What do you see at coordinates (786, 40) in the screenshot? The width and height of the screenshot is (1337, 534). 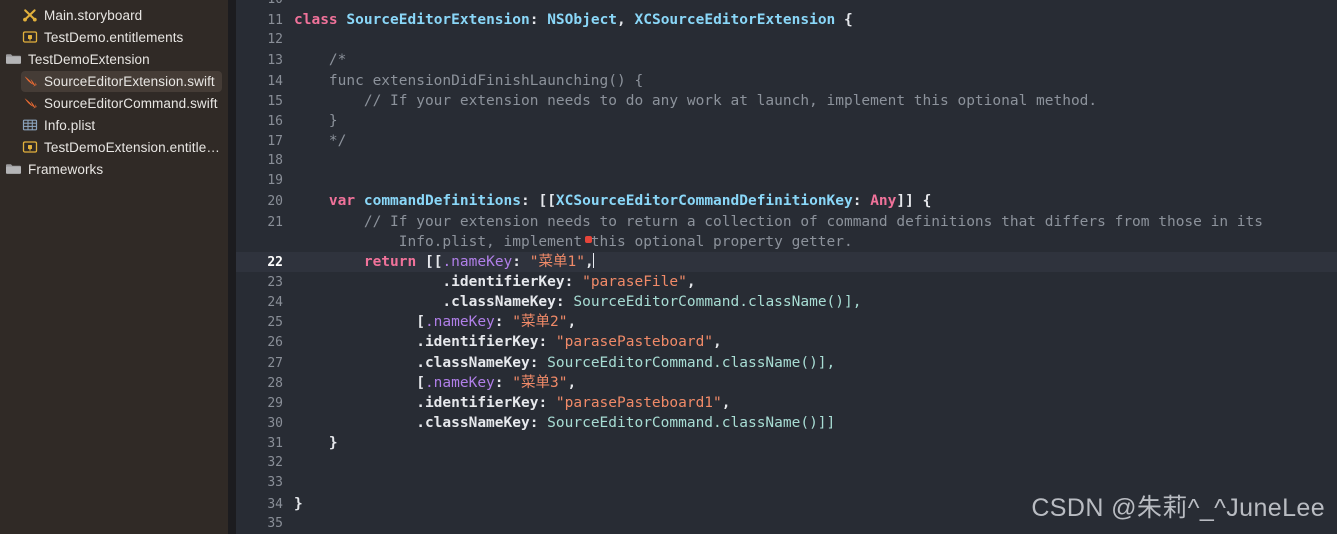 I see `code-line: 12` at bounding box center [786, 40].